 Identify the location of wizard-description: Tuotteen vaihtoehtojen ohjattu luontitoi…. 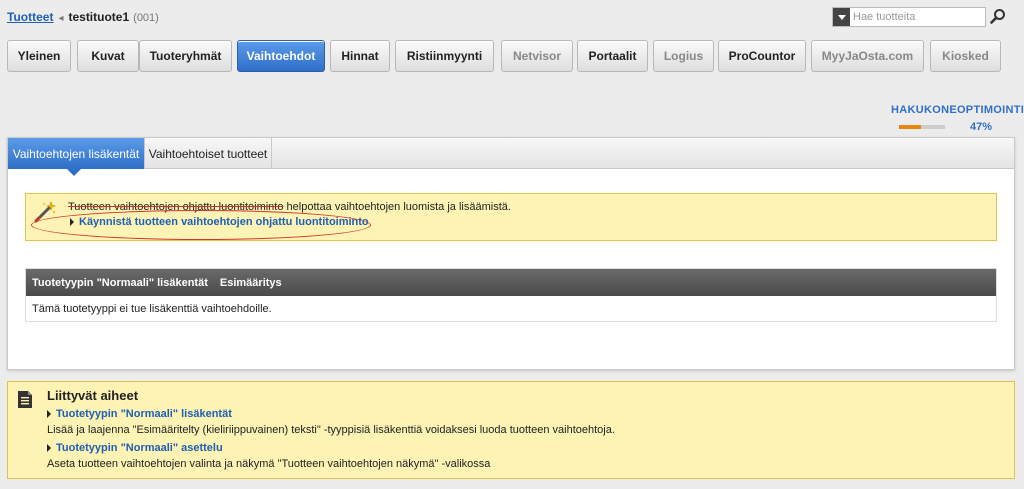
(289, 207).